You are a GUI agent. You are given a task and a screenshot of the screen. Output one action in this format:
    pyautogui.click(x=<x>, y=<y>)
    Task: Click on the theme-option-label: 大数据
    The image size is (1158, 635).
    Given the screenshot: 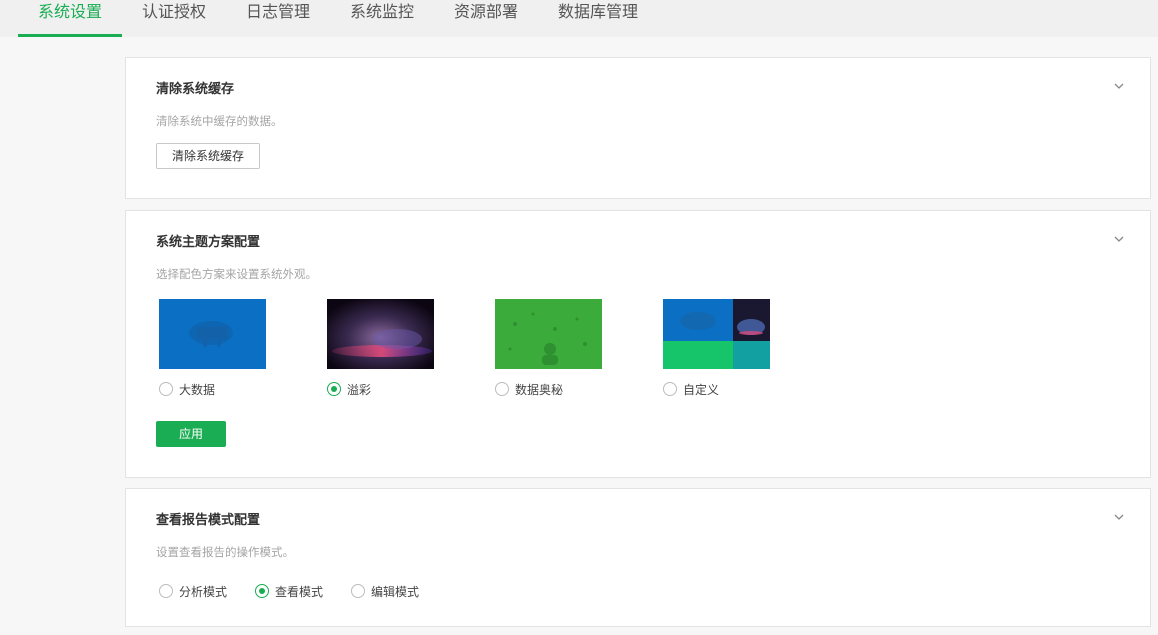 What is the action you would take?
    pyautogui.click(x=197, y=389)
    